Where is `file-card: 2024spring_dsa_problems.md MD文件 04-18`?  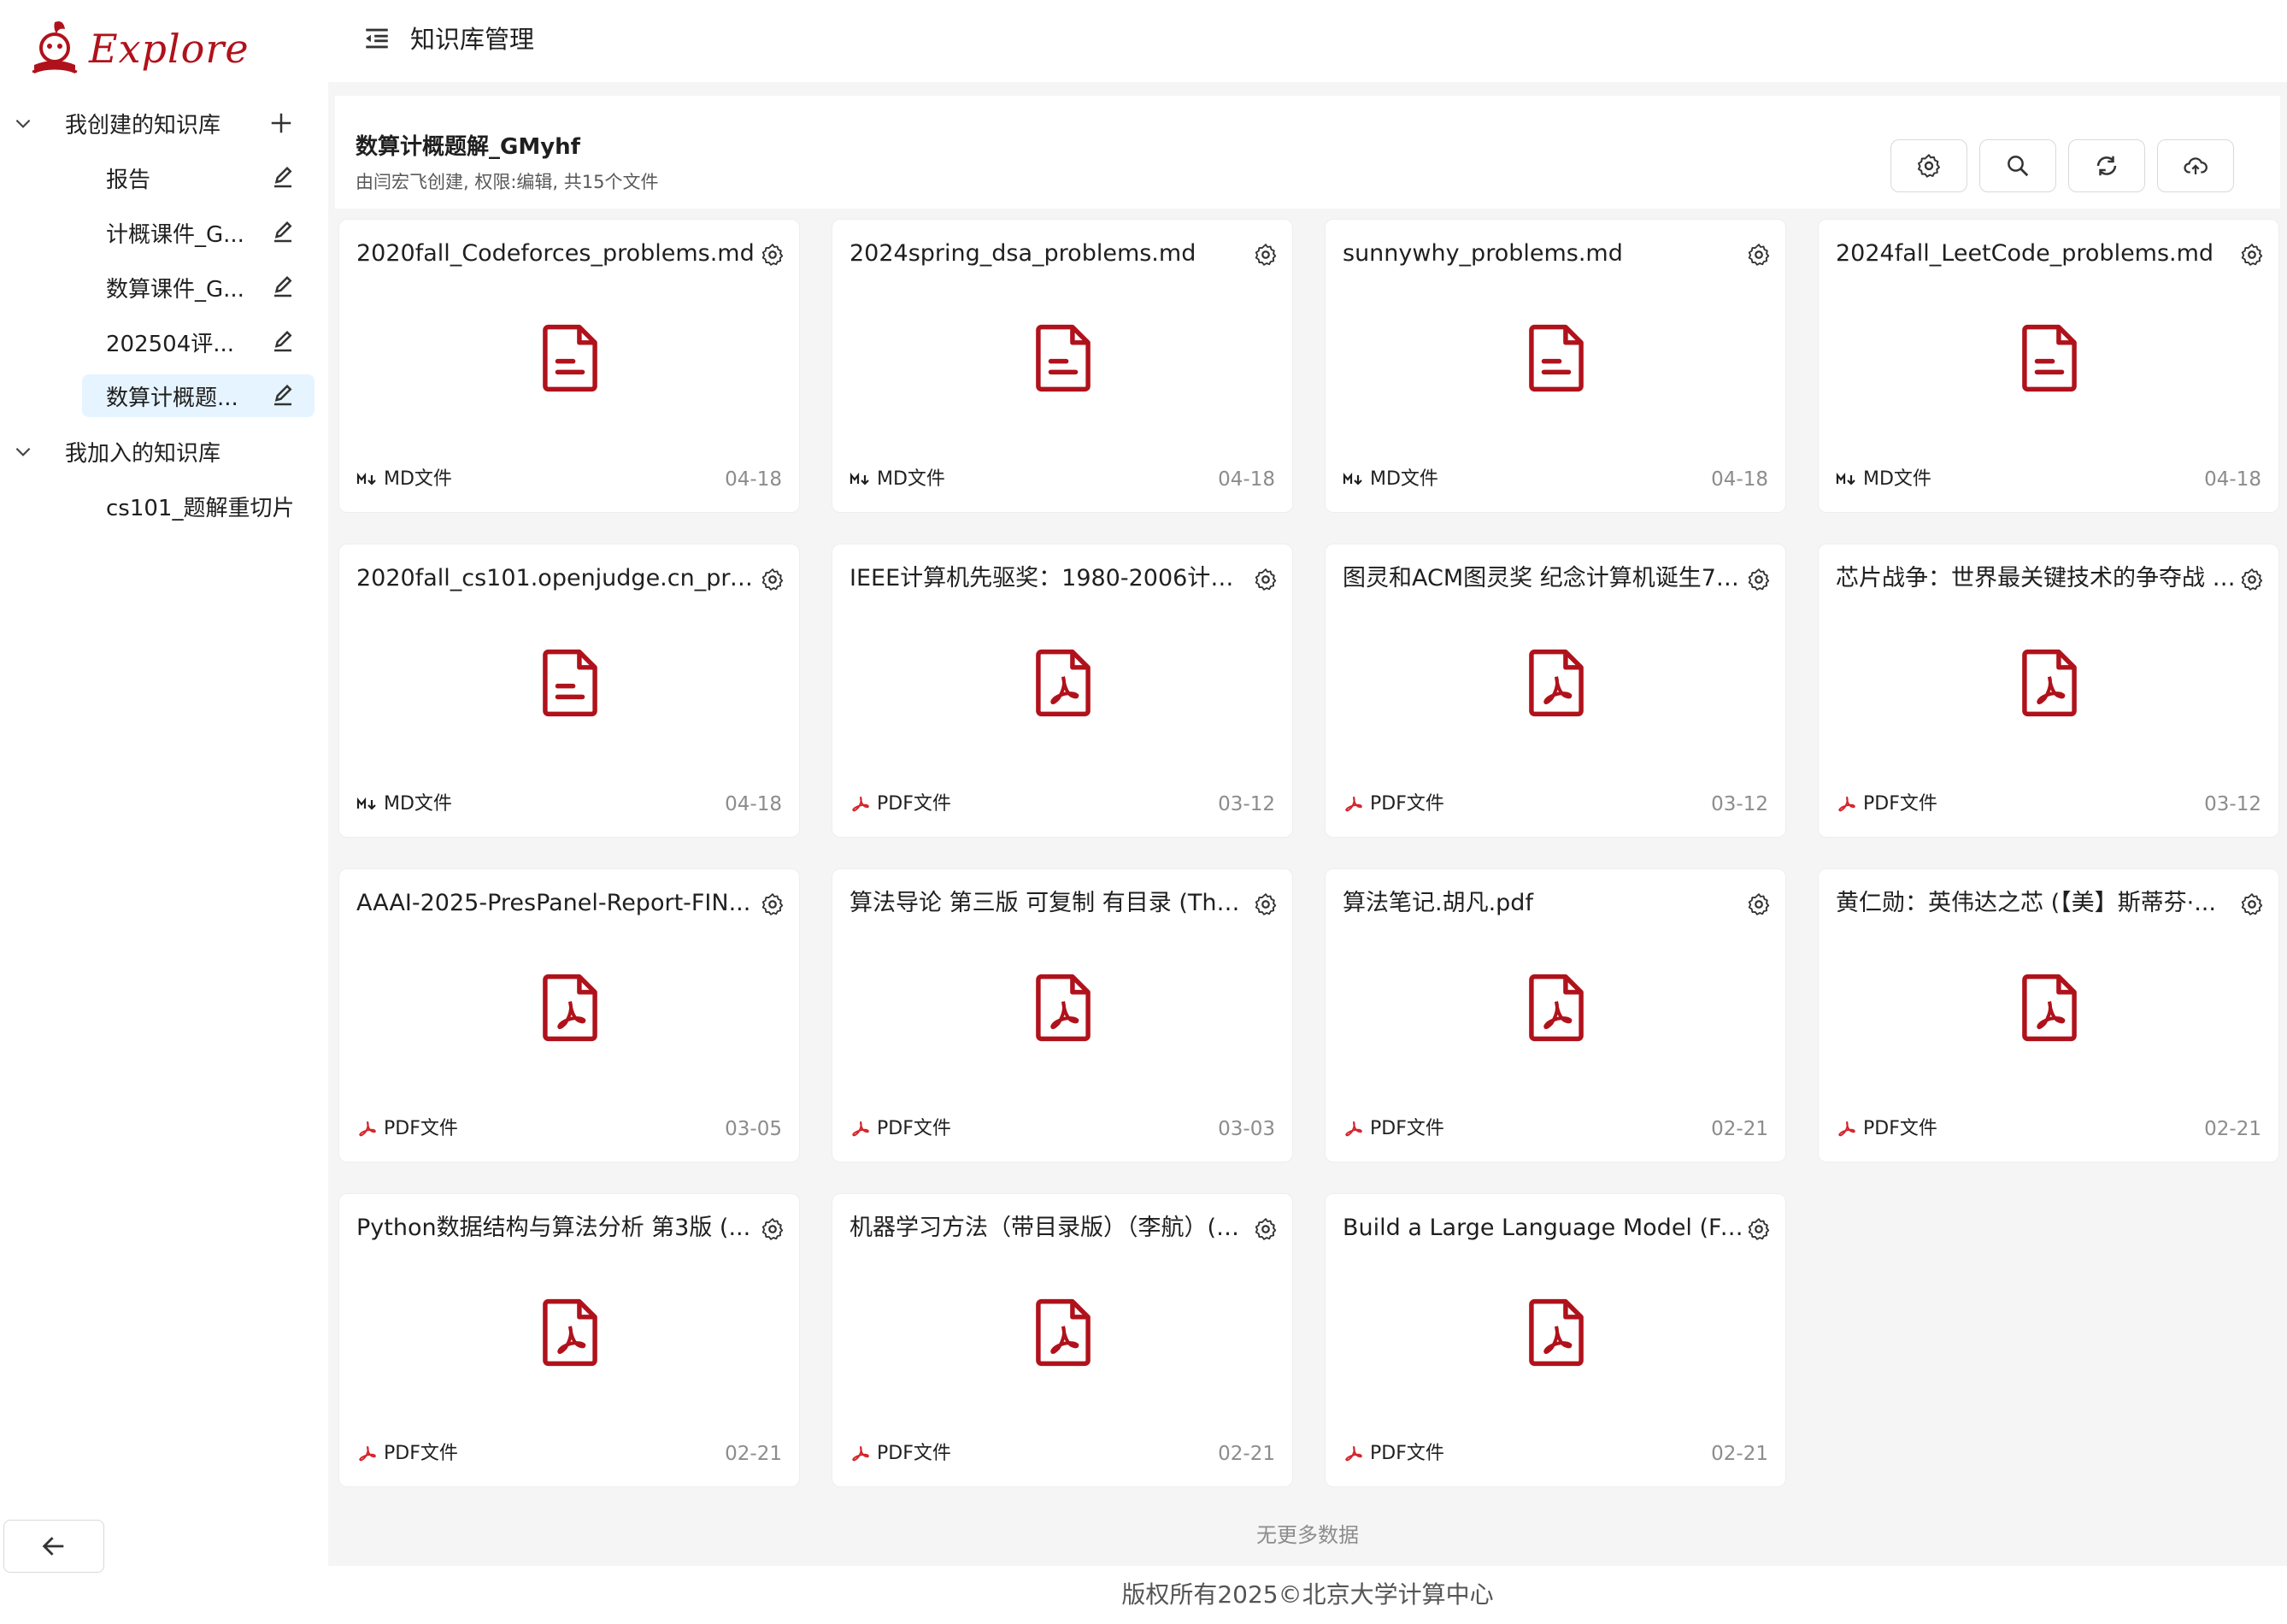 file-card: 2024spring_dsa_problems.md MD文件 04-18 is located at coordinates (1062, 366).